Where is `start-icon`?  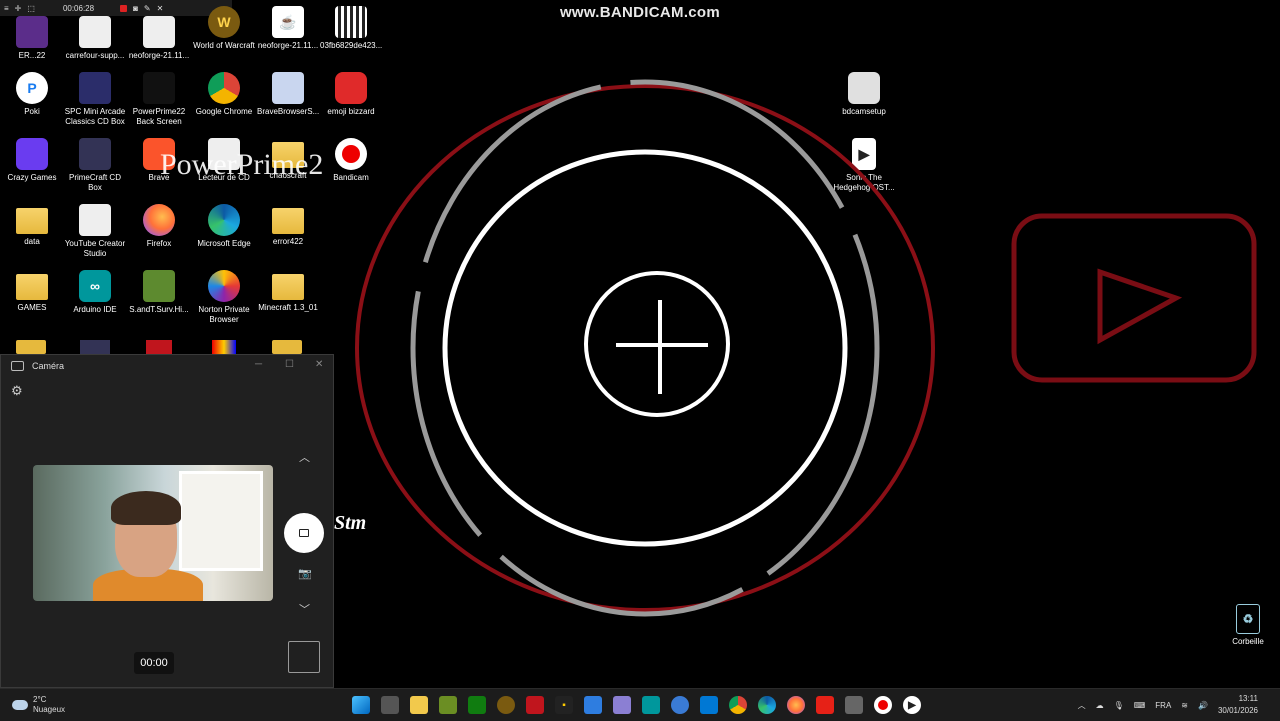 start-icon is located at coordinates (361, 705).